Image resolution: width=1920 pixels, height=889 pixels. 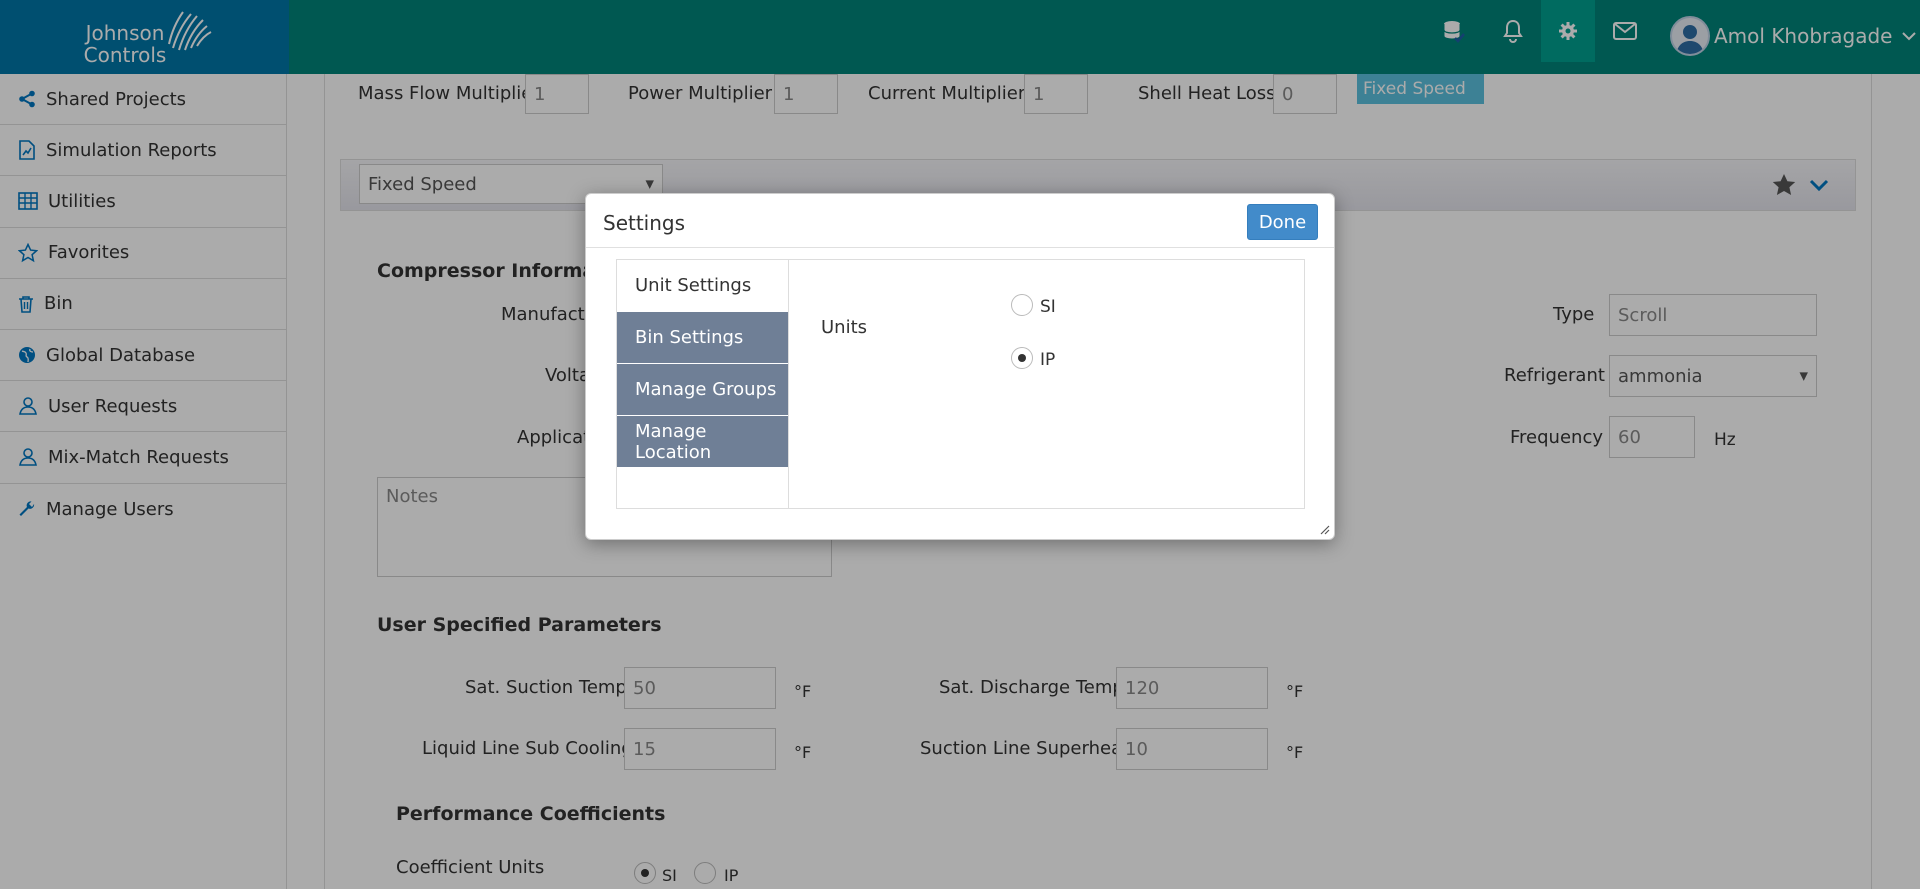 I want to click on tab-manage-groups: Manage Groups, so click(x=702, y=390).